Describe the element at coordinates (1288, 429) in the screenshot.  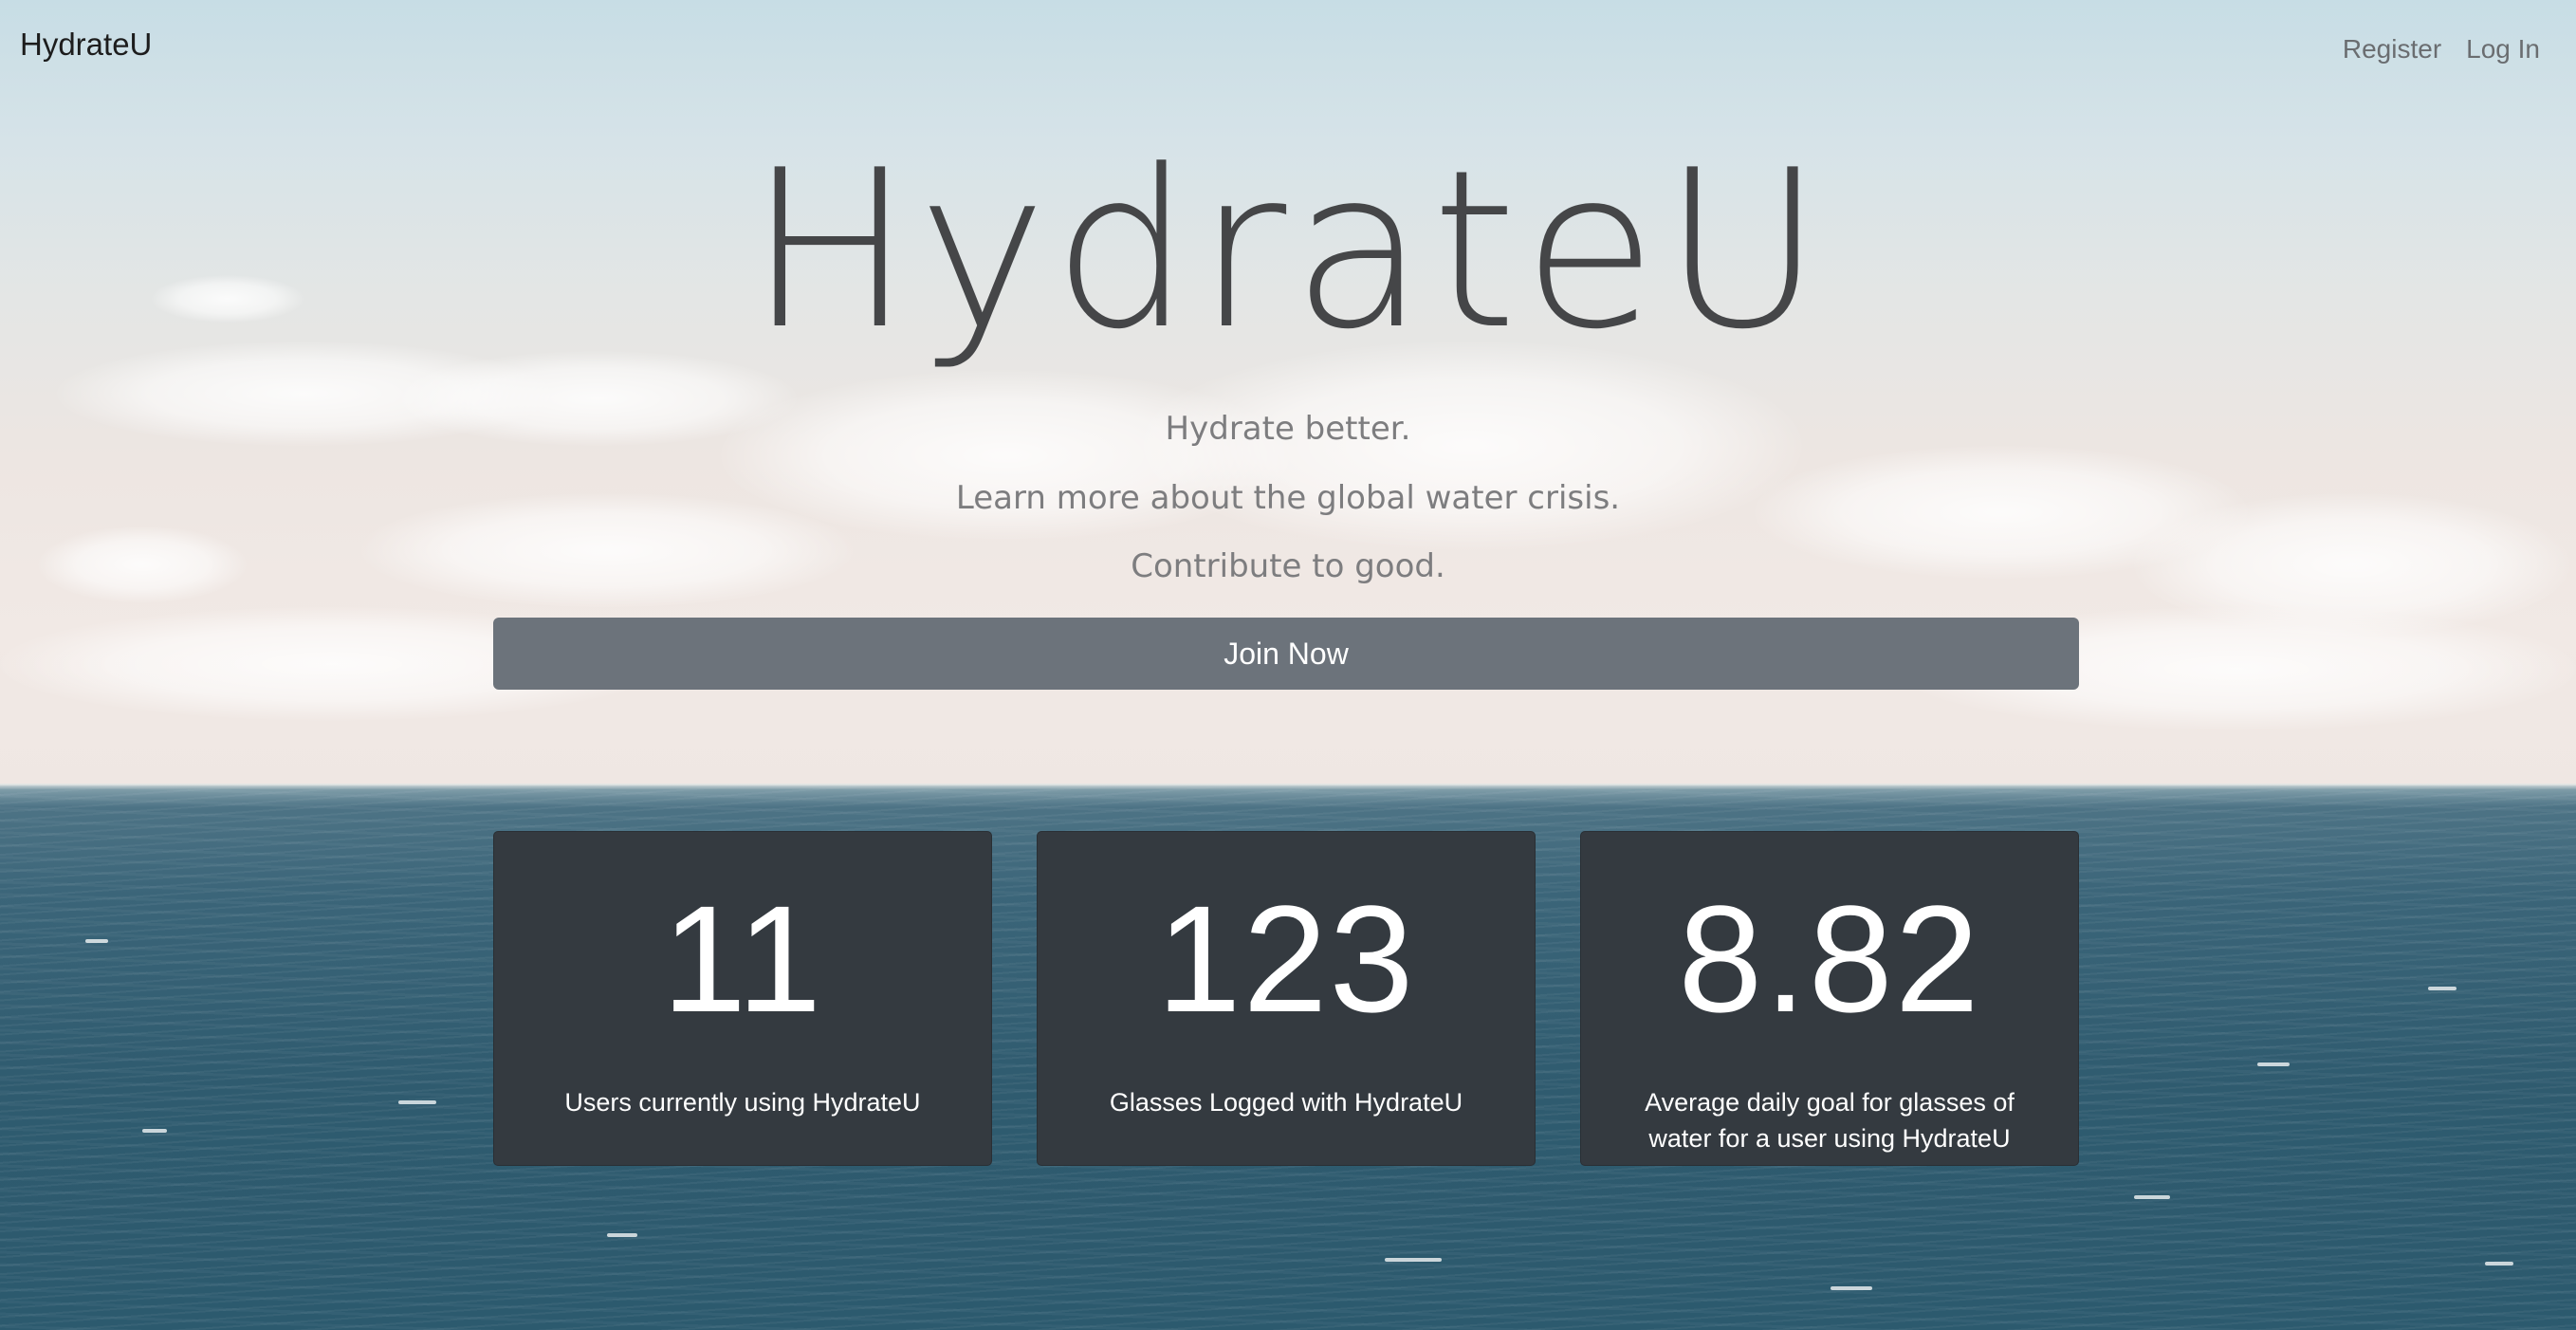
I see `tagline-hydrate: Hydrate better.` at that location.